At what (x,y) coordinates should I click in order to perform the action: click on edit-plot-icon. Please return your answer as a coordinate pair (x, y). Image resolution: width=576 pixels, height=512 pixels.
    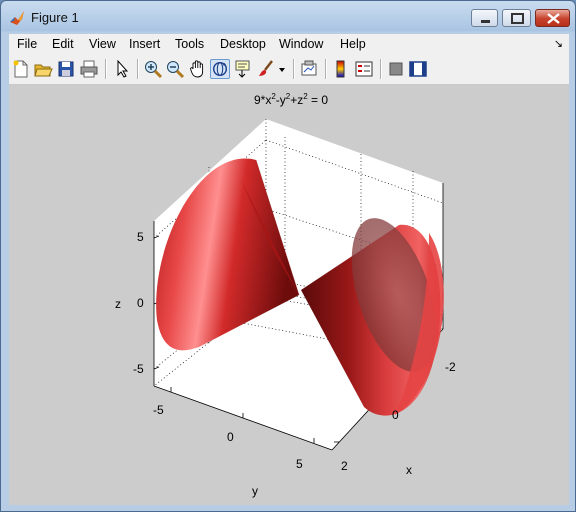
    Looking at the image, I should click on (122, 69).